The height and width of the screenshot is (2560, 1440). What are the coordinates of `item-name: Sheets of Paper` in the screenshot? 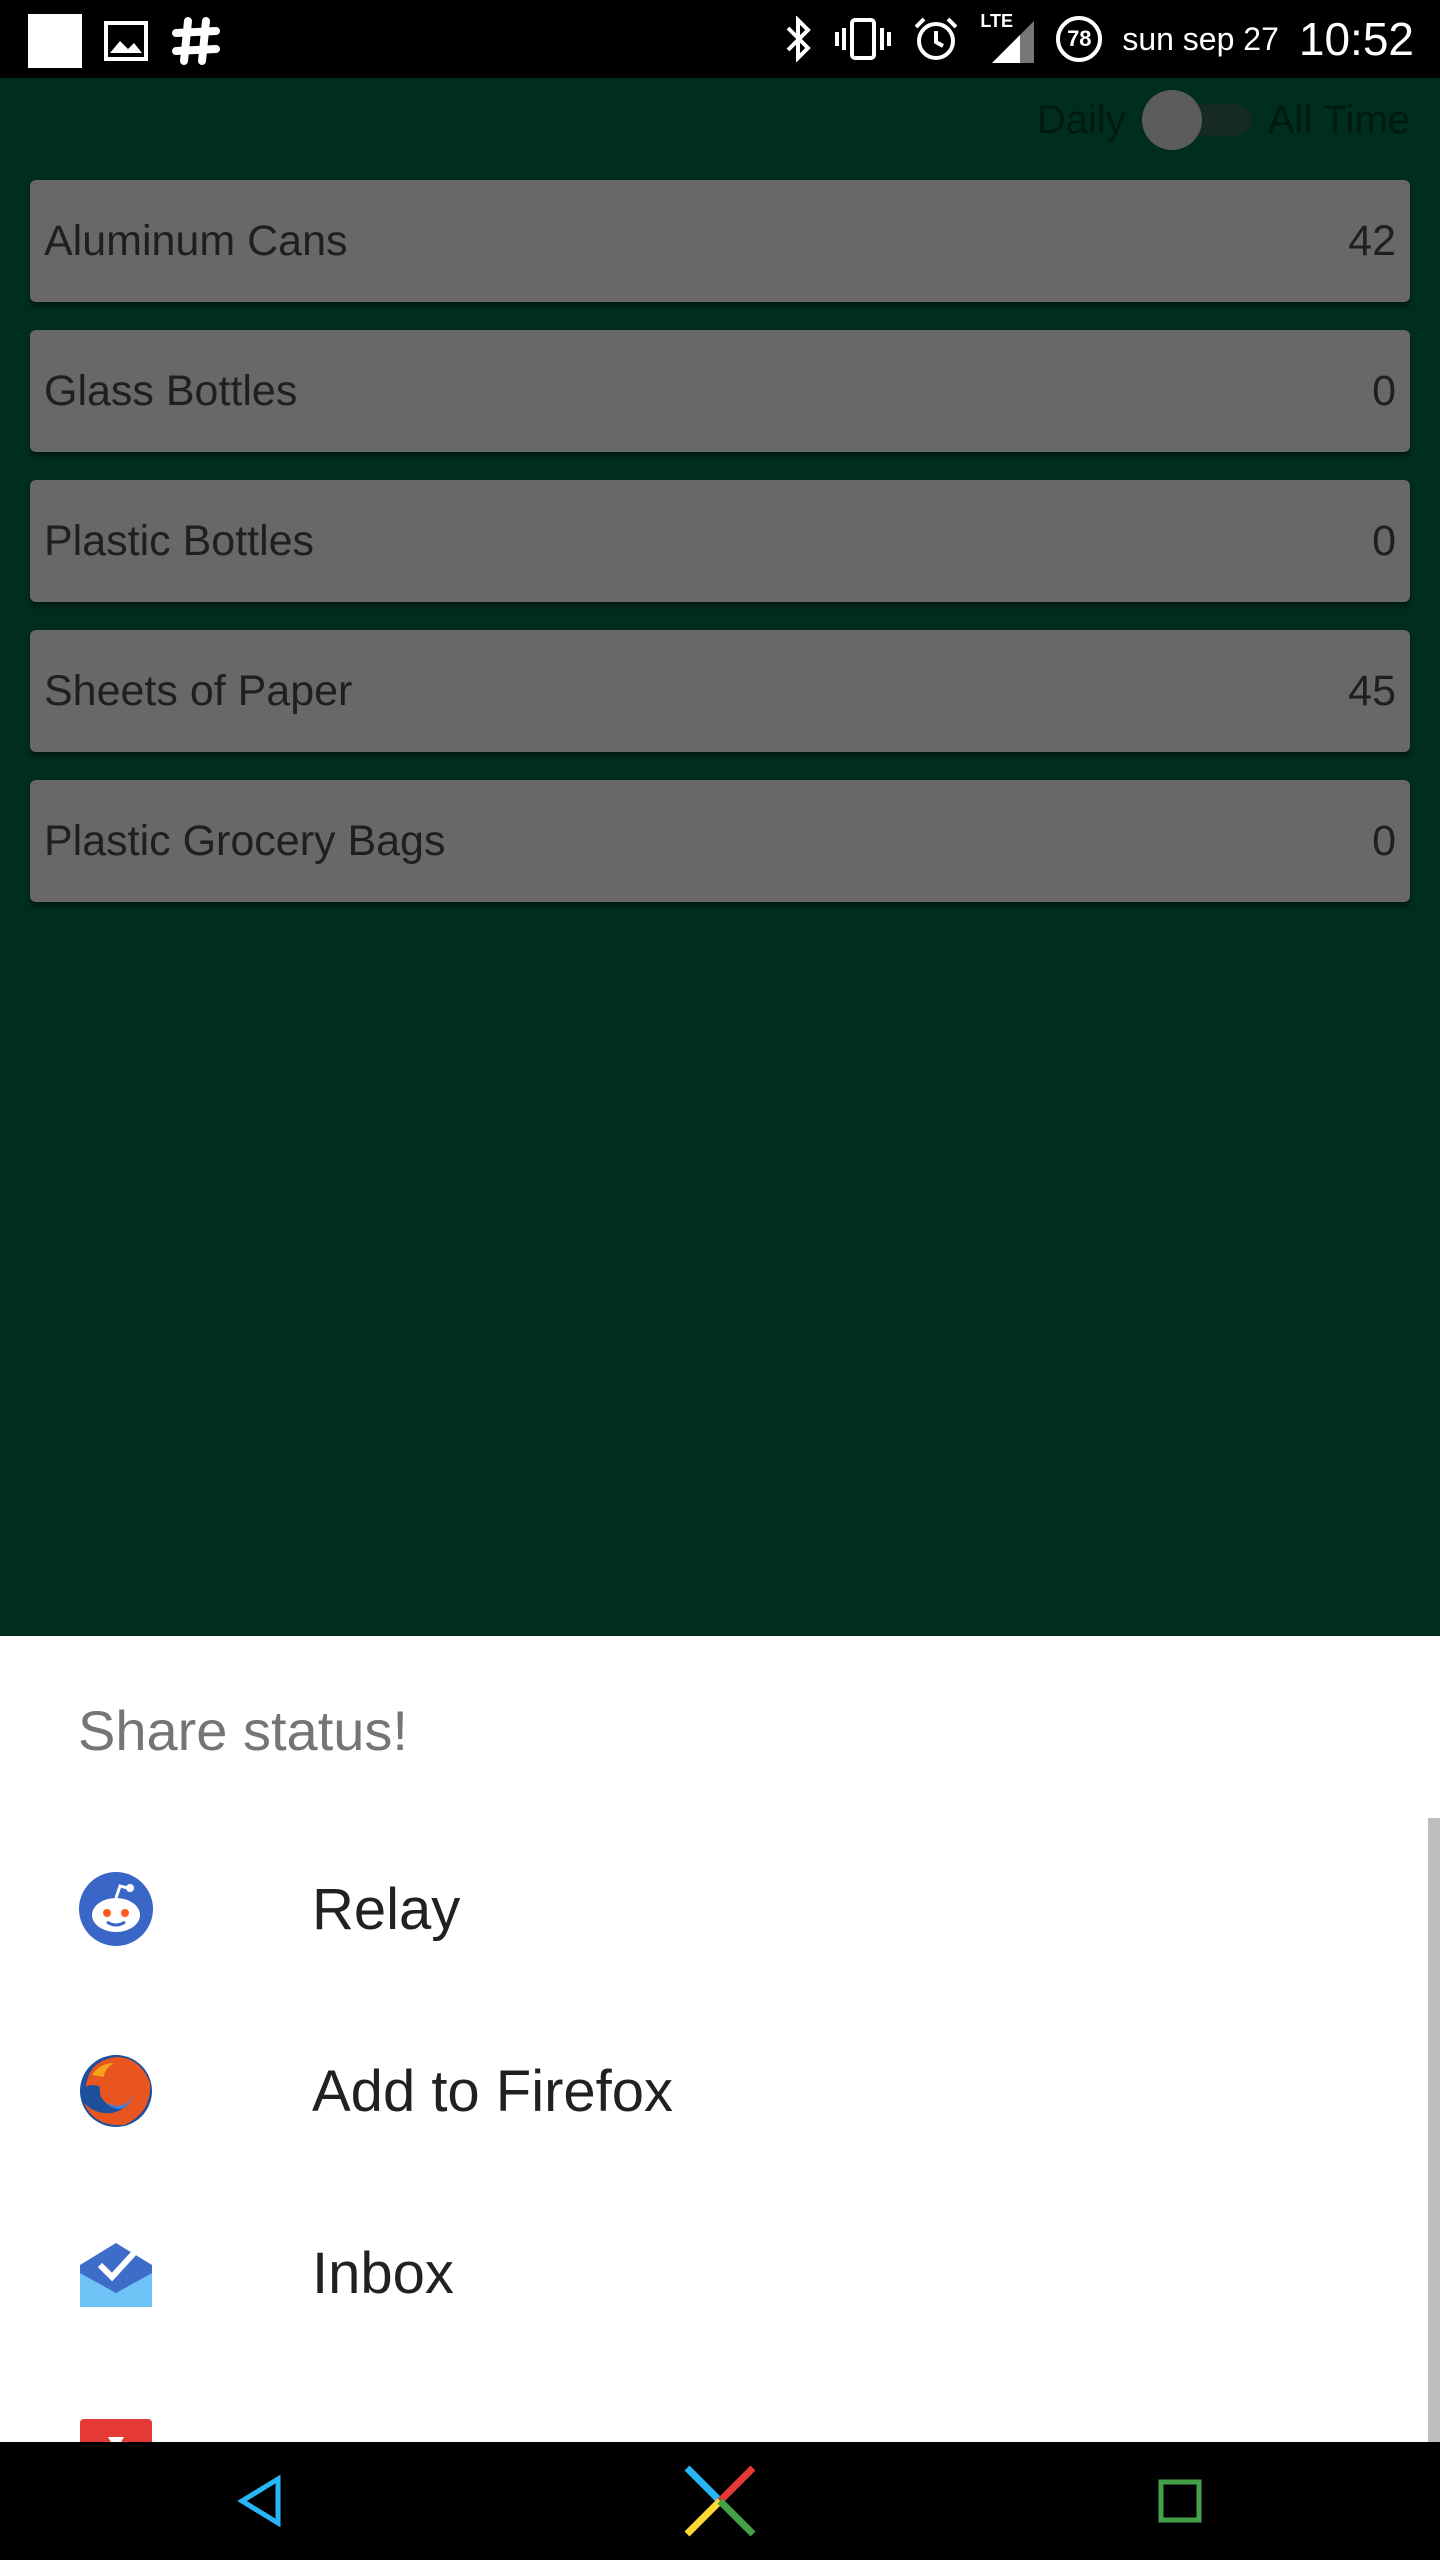 It's located at (198, 690).